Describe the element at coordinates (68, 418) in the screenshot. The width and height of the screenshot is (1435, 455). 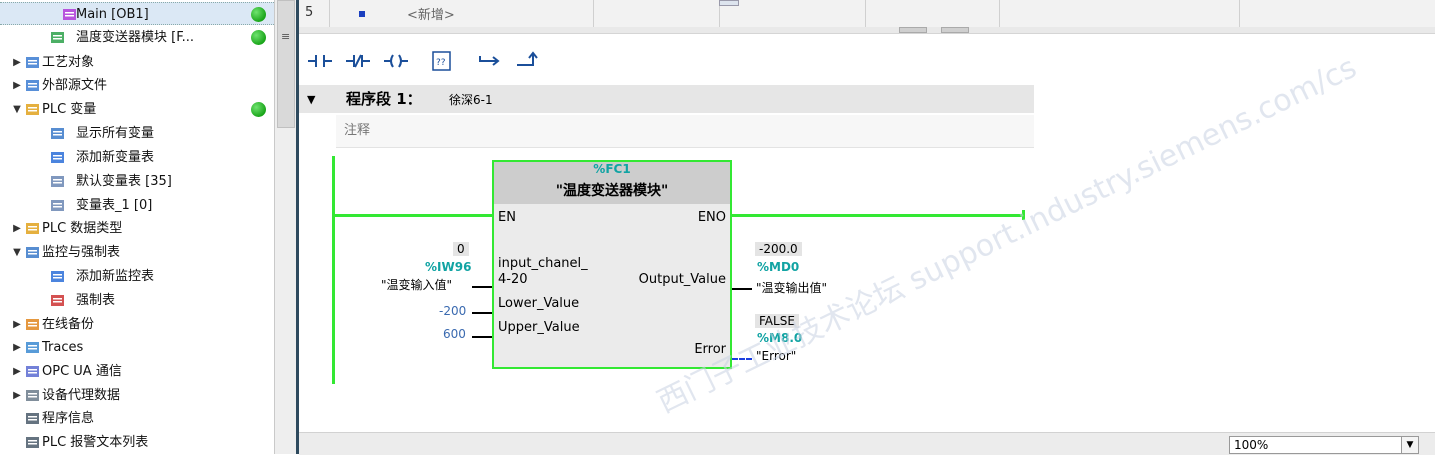
I see `tree-item-label: 程序信息` at that location.